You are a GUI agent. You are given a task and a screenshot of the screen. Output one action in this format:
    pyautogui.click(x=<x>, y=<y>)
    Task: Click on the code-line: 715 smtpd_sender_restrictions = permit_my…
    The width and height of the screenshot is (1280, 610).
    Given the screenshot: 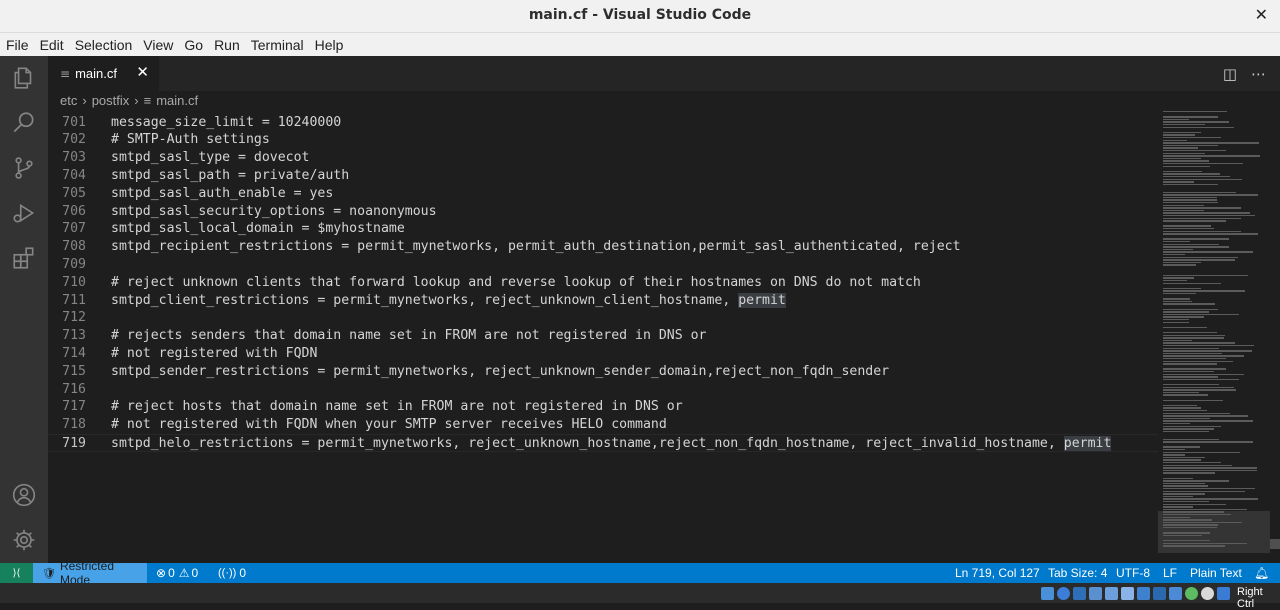 What is the action you would take?
    pyautogui.click(x=603, y=372)
    